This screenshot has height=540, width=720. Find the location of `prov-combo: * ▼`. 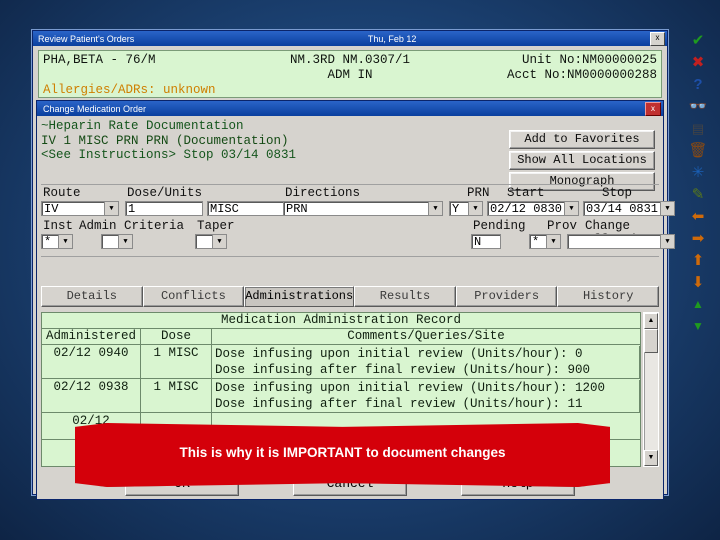

prov-combo: * ▼ is located at coordinates (545, 241).